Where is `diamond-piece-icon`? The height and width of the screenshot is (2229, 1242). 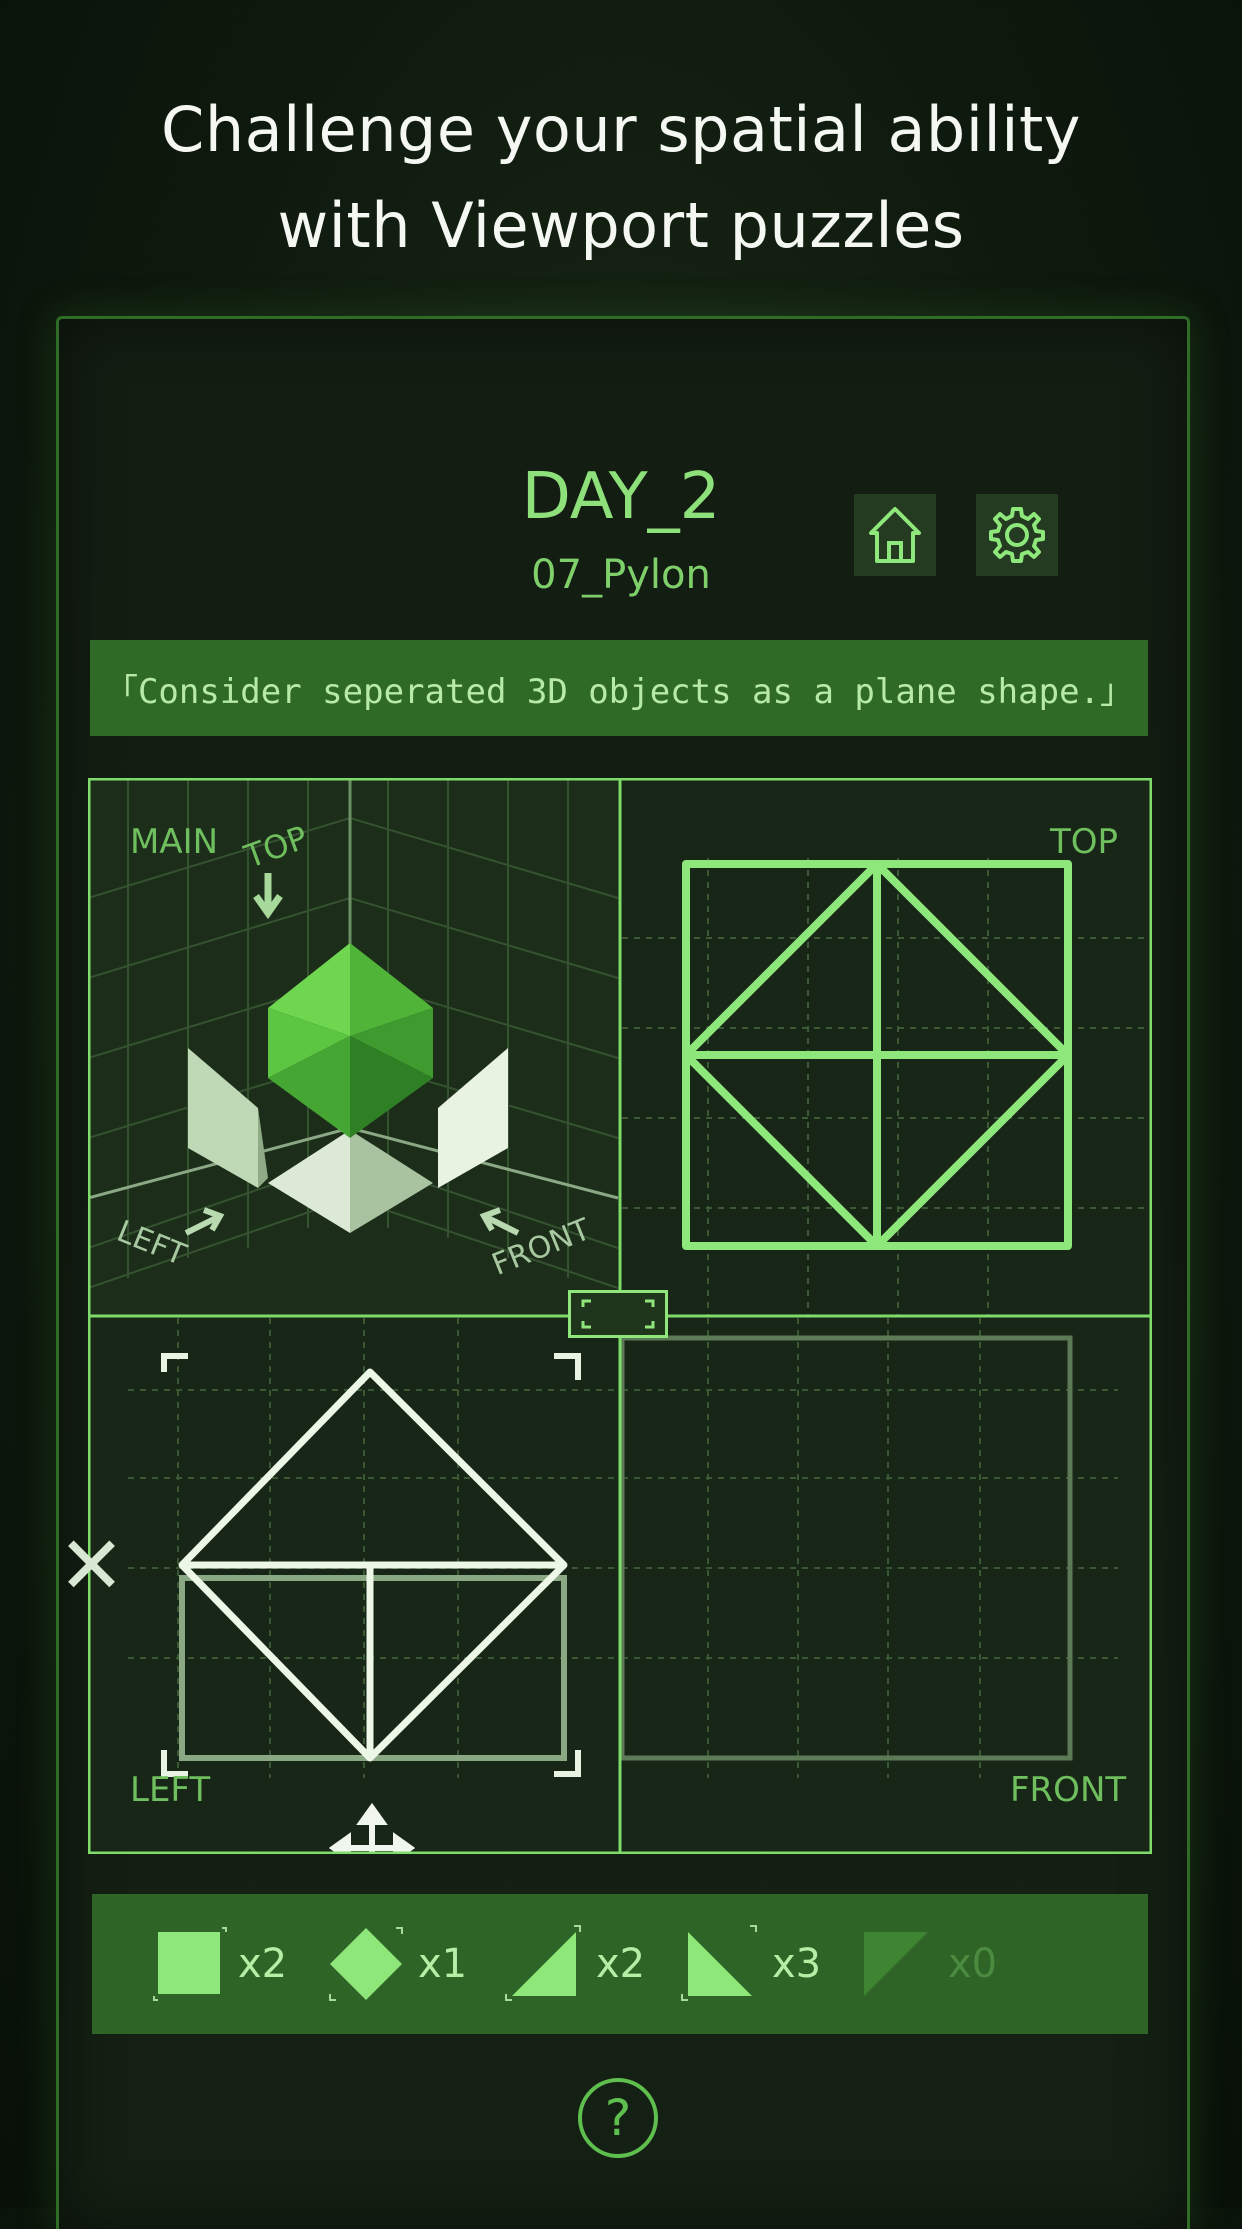
diamond-piece-icon is located at coordinates (366, 1964).